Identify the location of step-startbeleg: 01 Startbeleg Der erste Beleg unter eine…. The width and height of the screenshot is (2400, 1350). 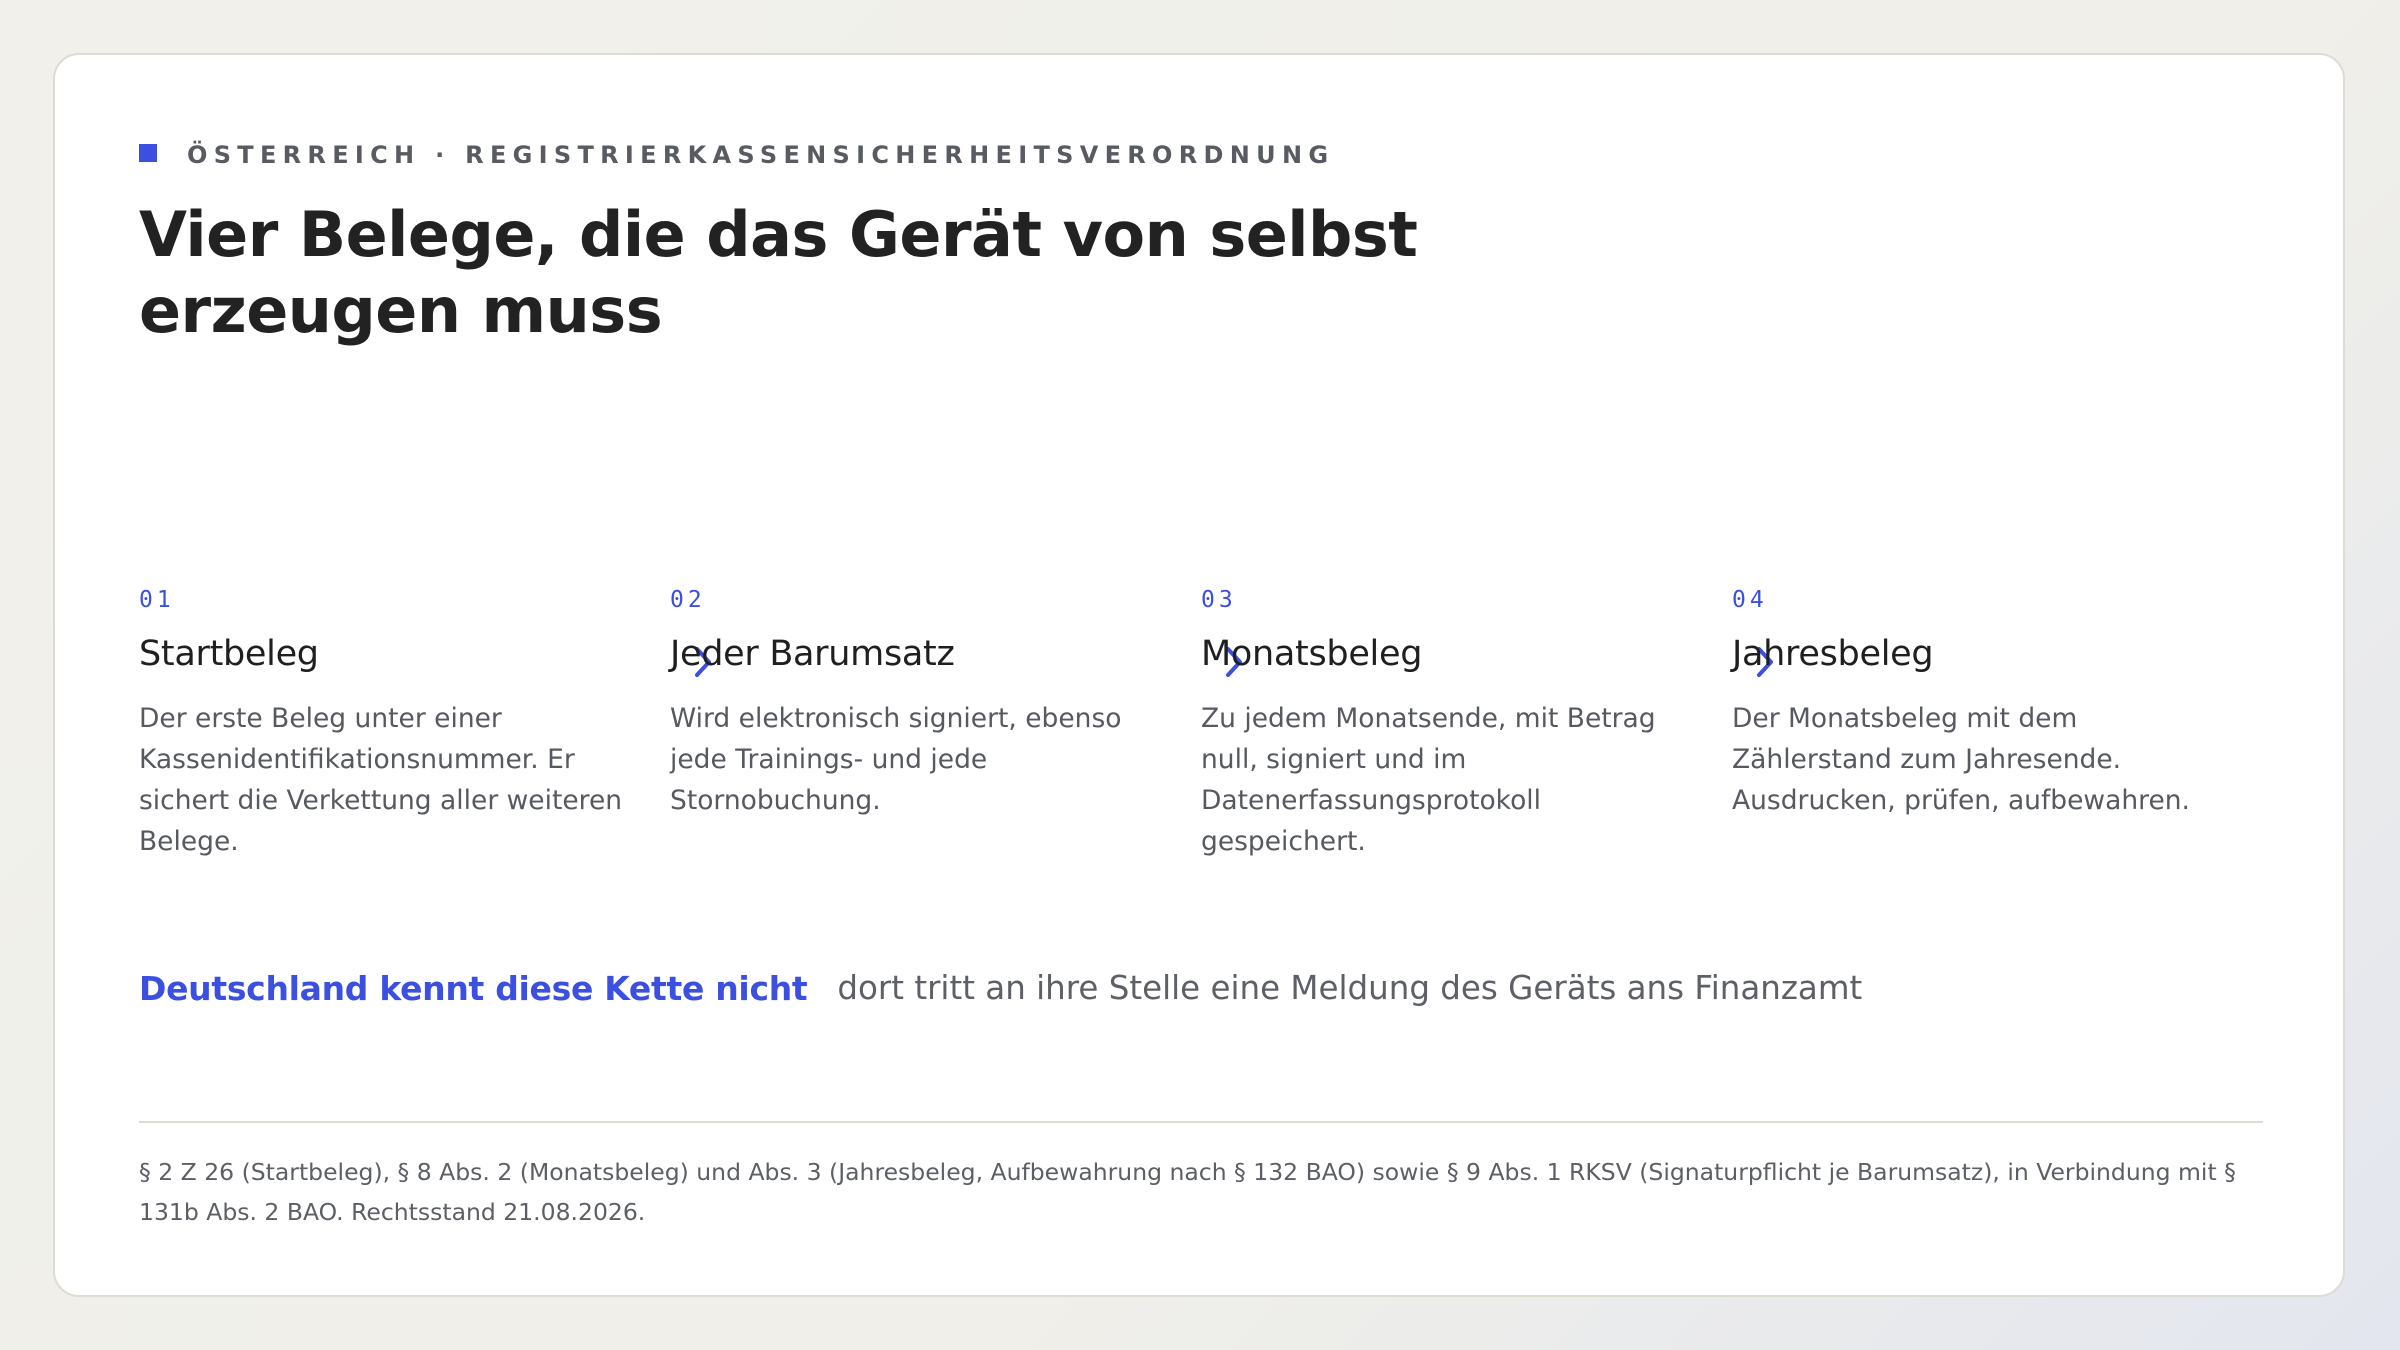
(384, 721).